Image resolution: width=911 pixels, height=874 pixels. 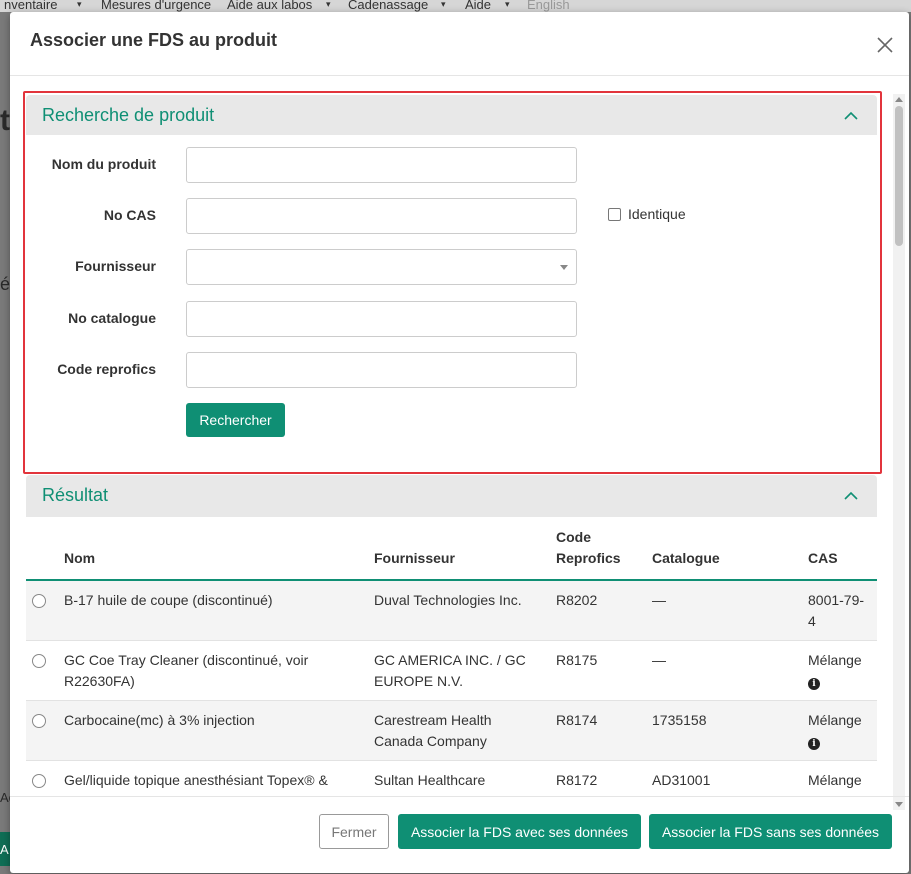 I want to click on scrollbar-thumb, so click(x=899, y=176).